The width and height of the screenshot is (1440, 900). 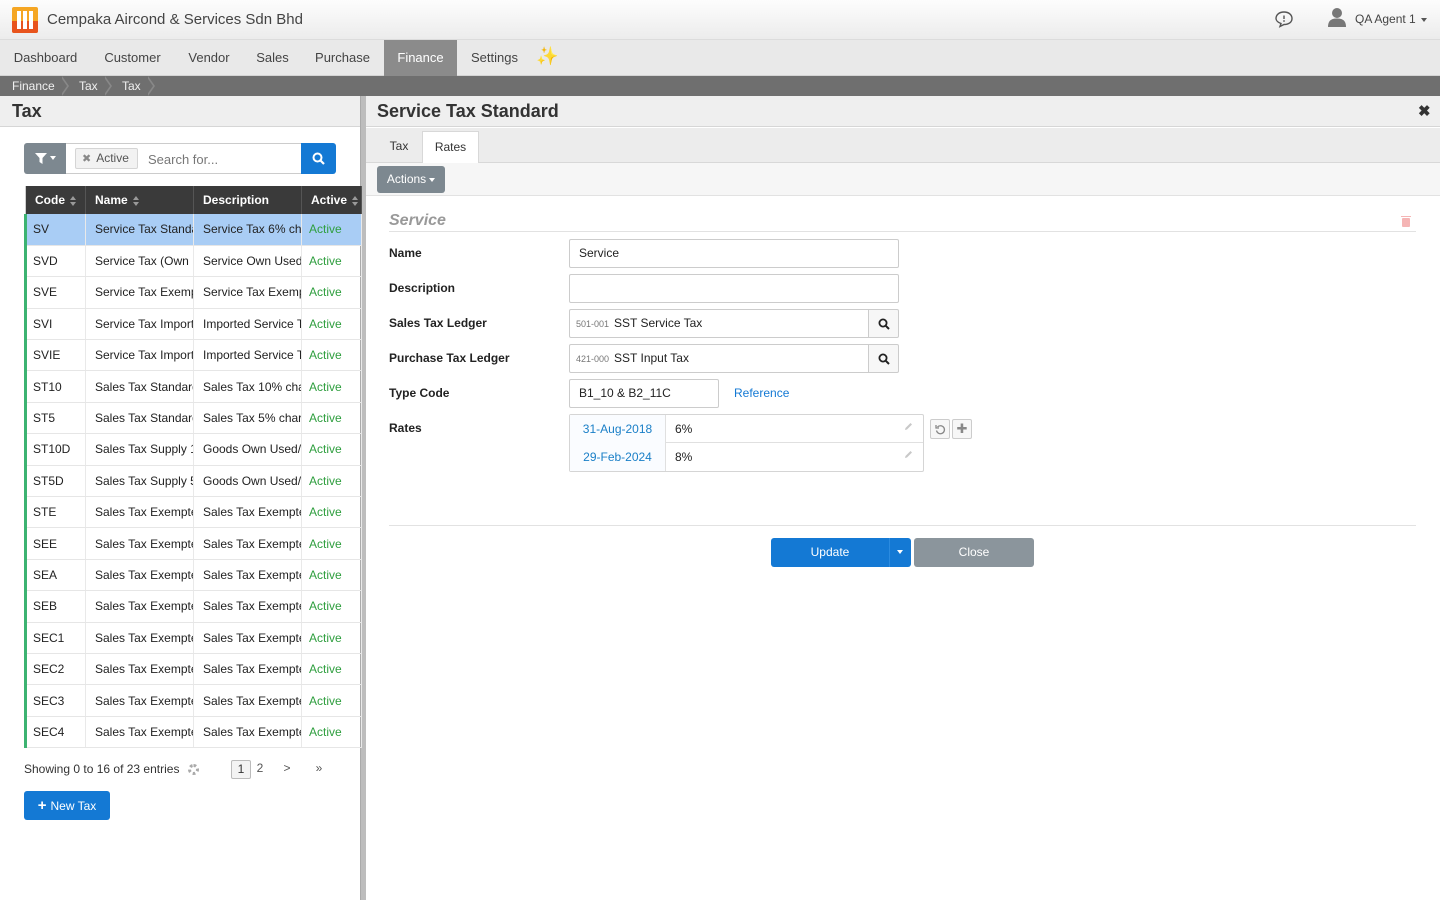 What do you see at coordinates (355, 200) in the screenshot?
I see `sort-icon` at bounding box center [355, 200].